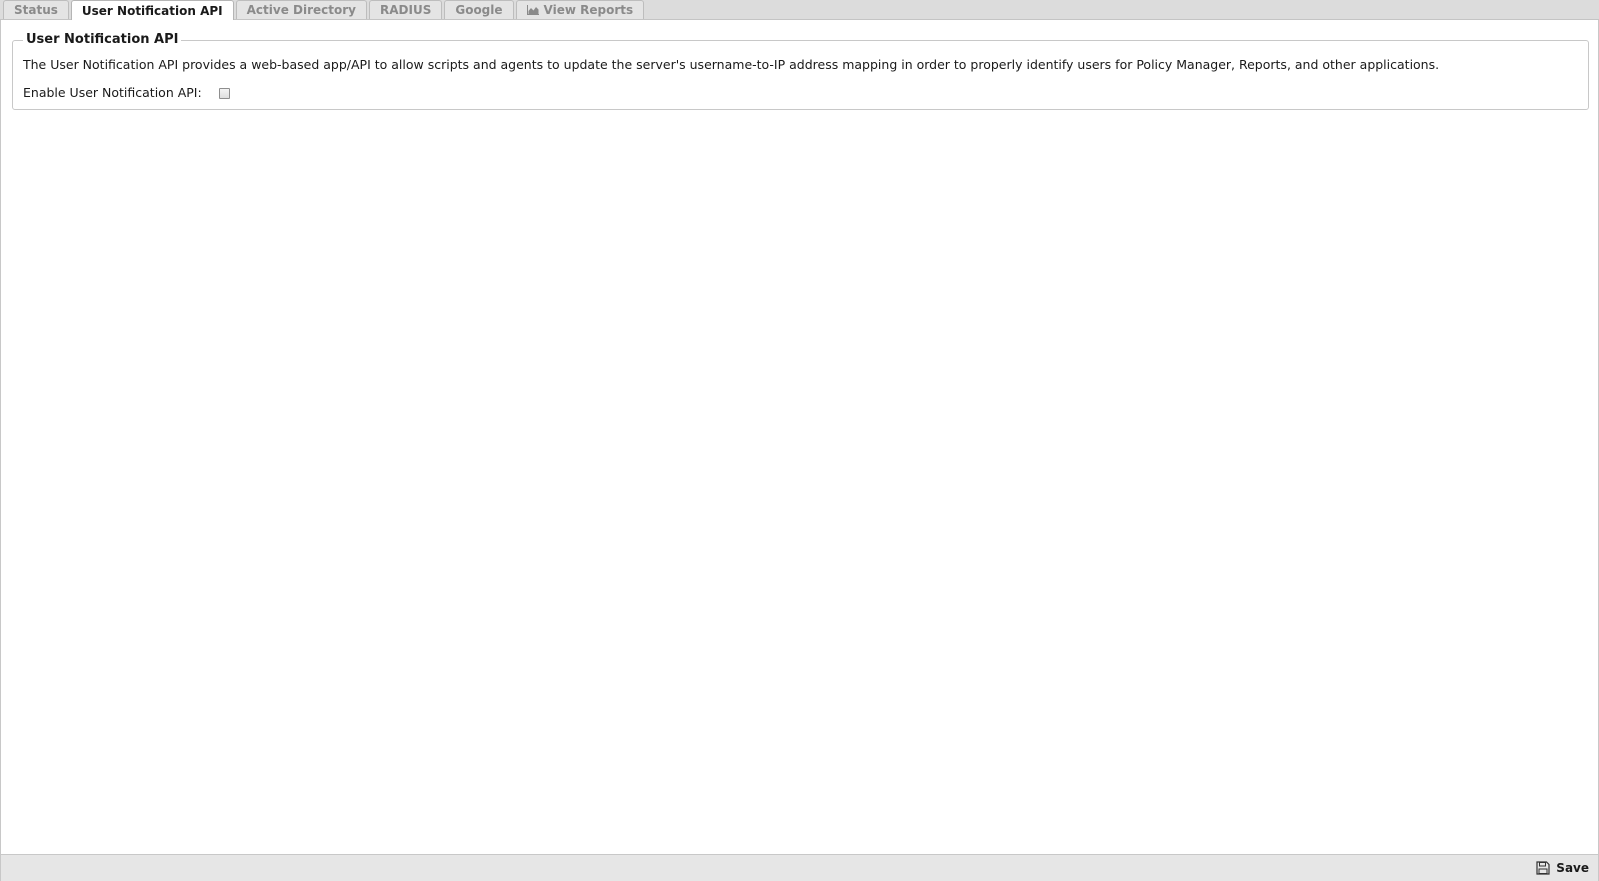 Image resolution: width=1599 pixels, height=881 pixels. Describe the element at coordinates (532, 10) in the screenshot. I see `area-chart-icon` at that location.